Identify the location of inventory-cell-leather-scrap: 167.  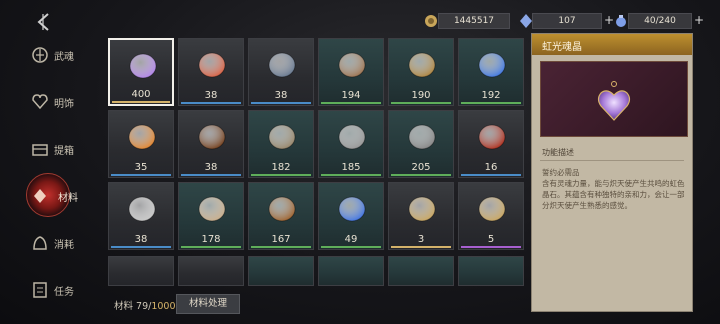
(281, 216).